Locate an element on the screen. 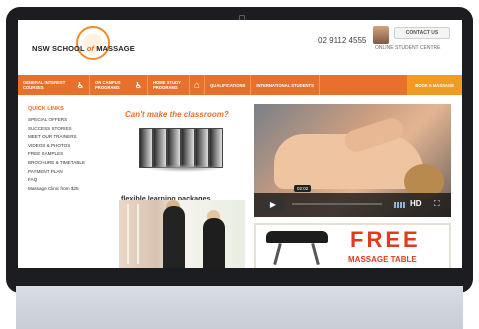  nav-label: HOME STUDY PROGRAMS is located at coordinates (167, 85).